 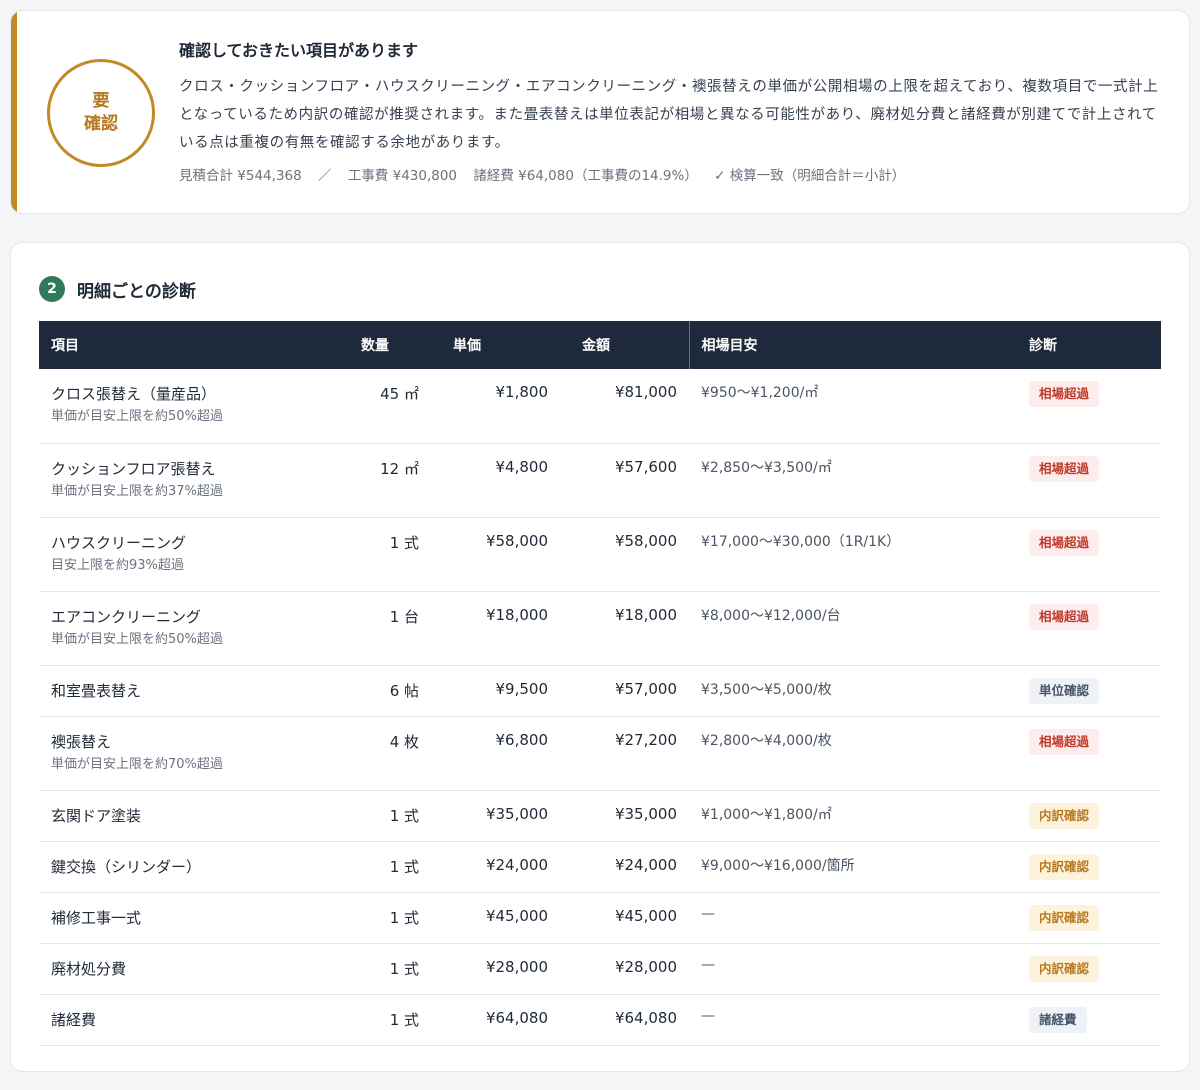 What do you see at coordinates (624, 867) in the screenshot?
I see `cell-amount: ¥24,000` at bounding box center [624, 867].